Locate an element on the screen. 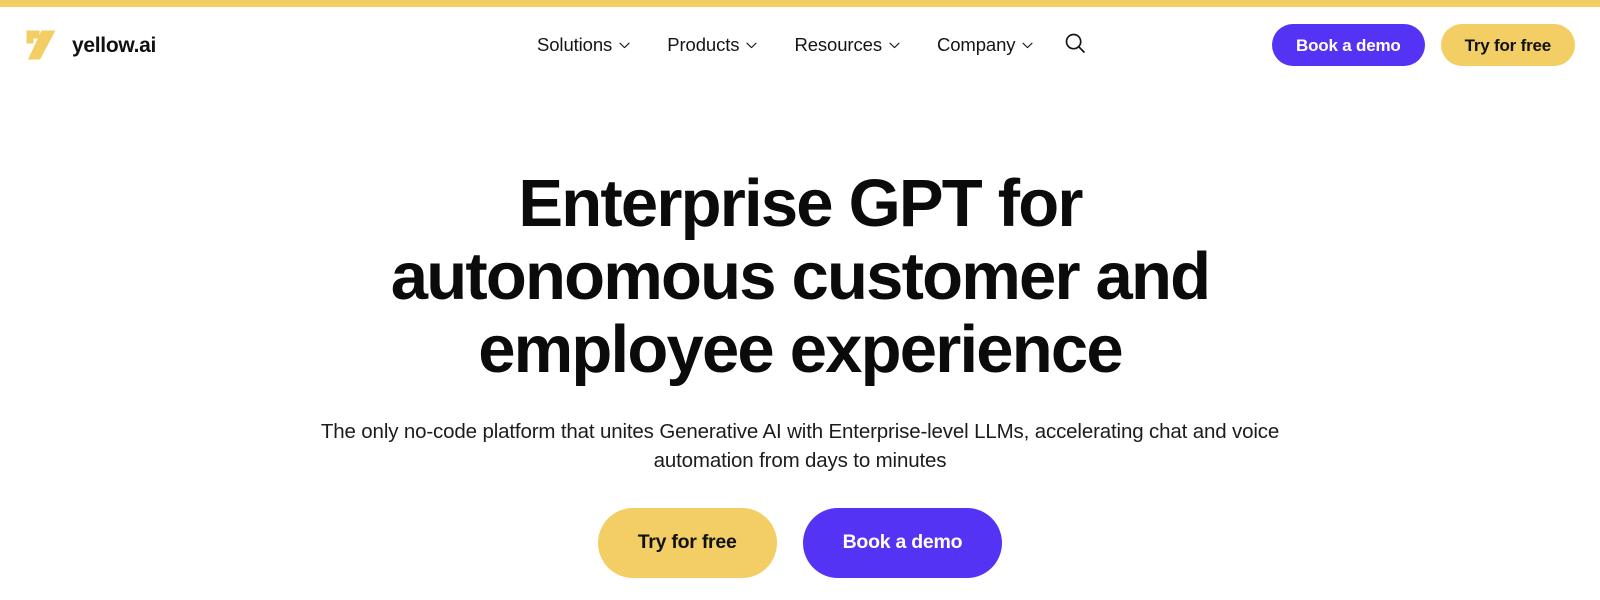 Image resolution: width=1600 pixels, height=600 pixels. header-actions: Book a demo Try for free is located at coordinates (1423, 45).